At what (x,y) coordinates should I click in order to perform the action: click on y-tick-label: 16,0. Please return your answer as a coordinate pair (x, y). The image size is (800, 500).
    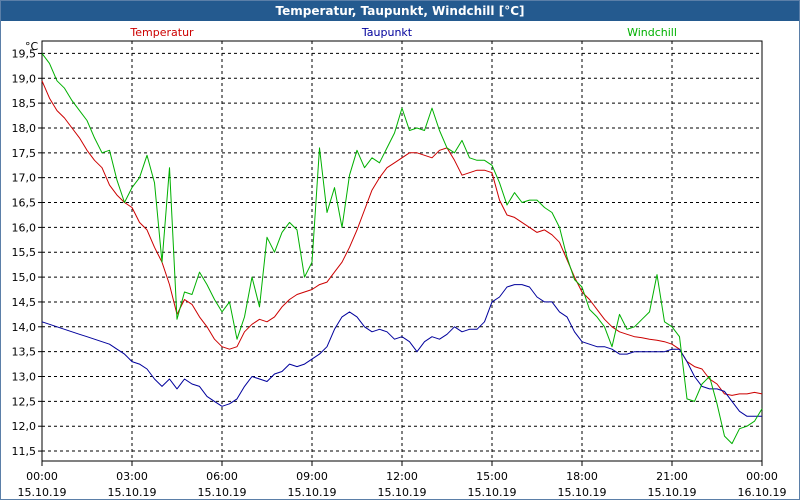
    Looking at the image, I should click on (24, 227).